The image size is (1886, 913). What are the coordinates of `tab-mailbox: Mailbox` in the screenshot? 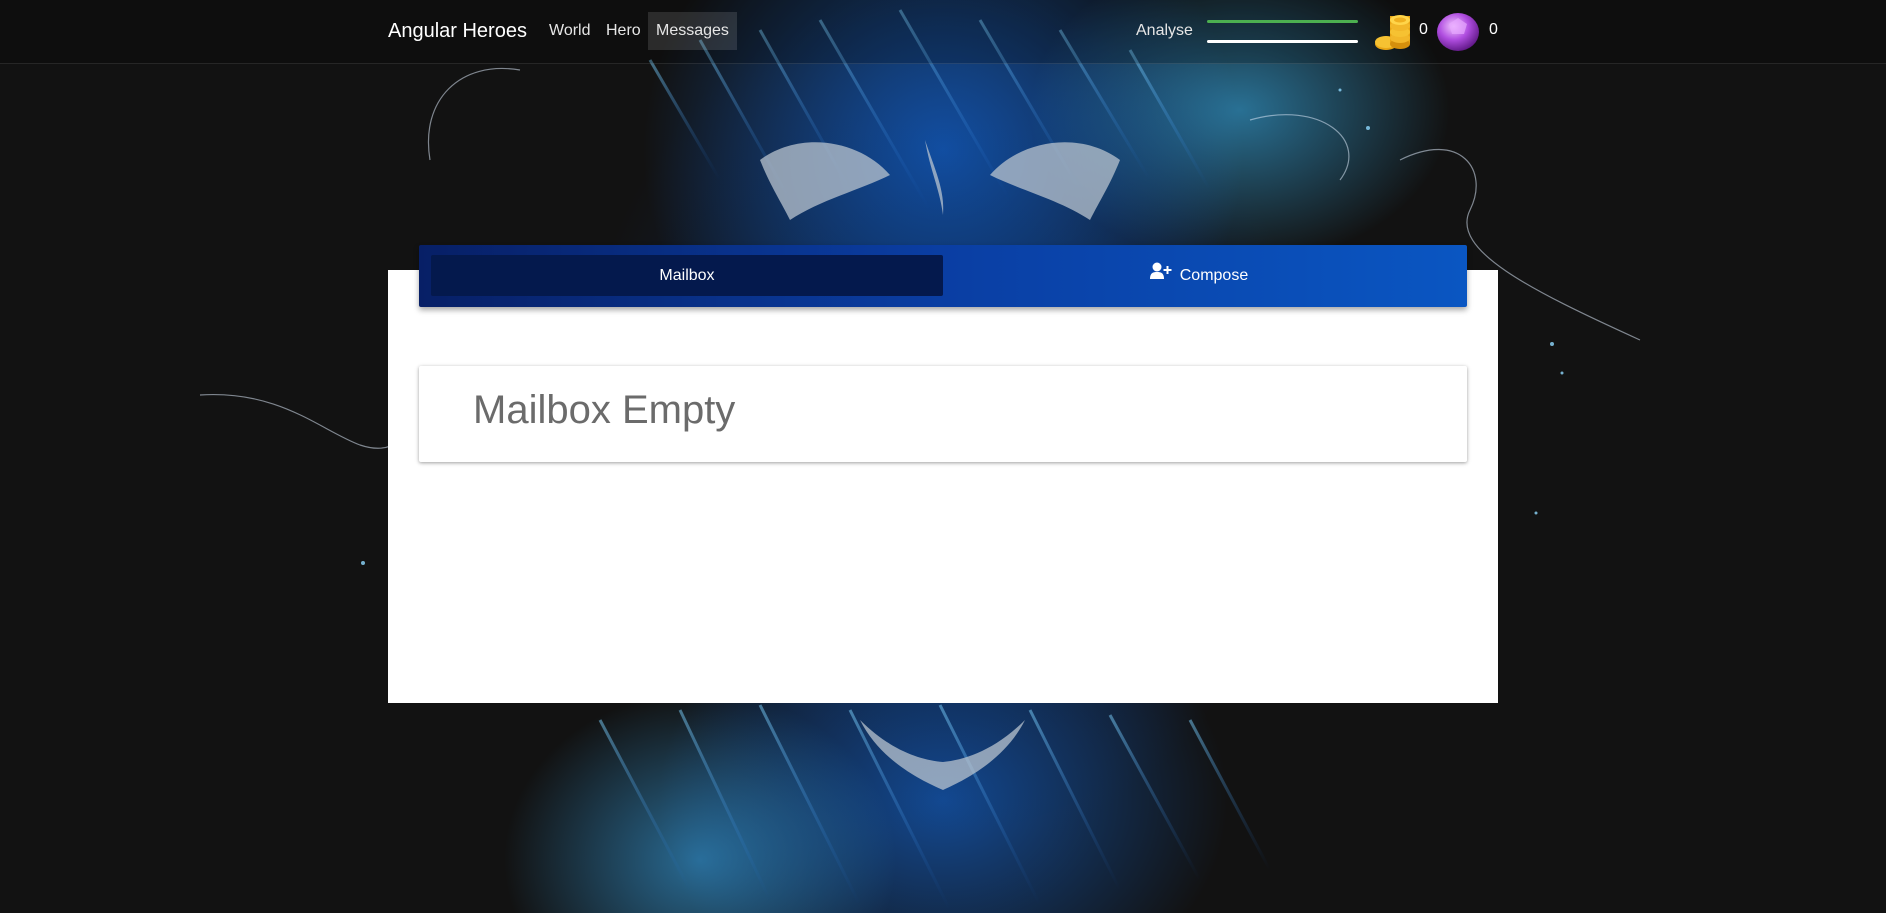 It's located at (687, 275).